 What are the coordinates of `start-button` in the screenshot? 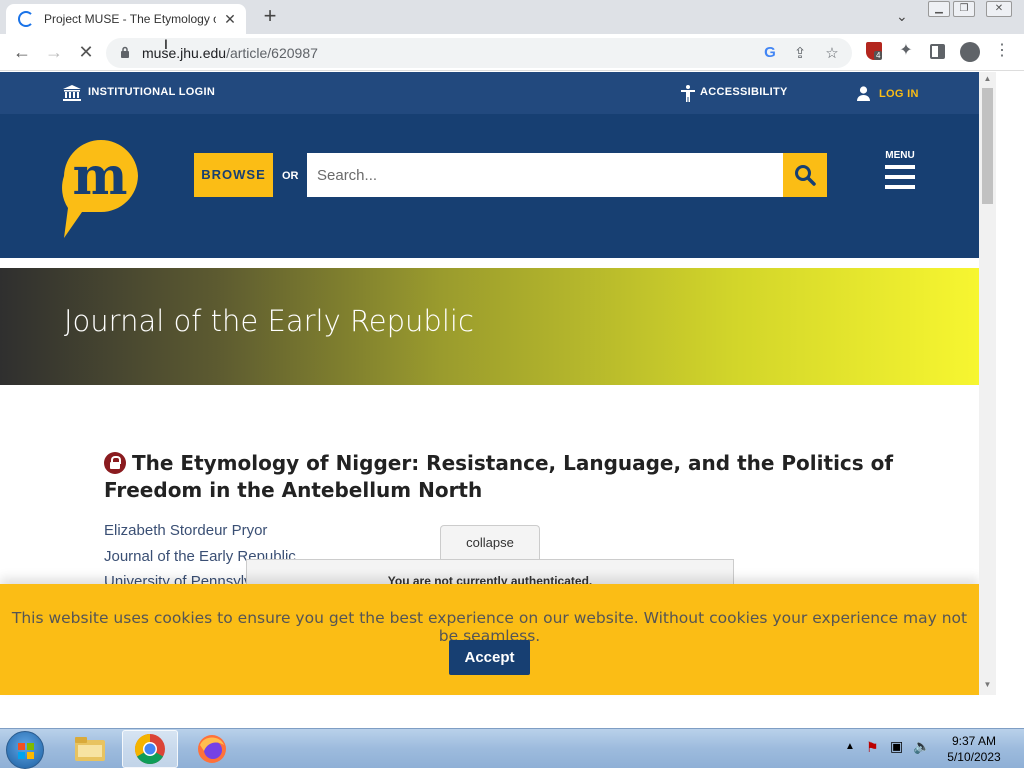 It's located at (25, 750).